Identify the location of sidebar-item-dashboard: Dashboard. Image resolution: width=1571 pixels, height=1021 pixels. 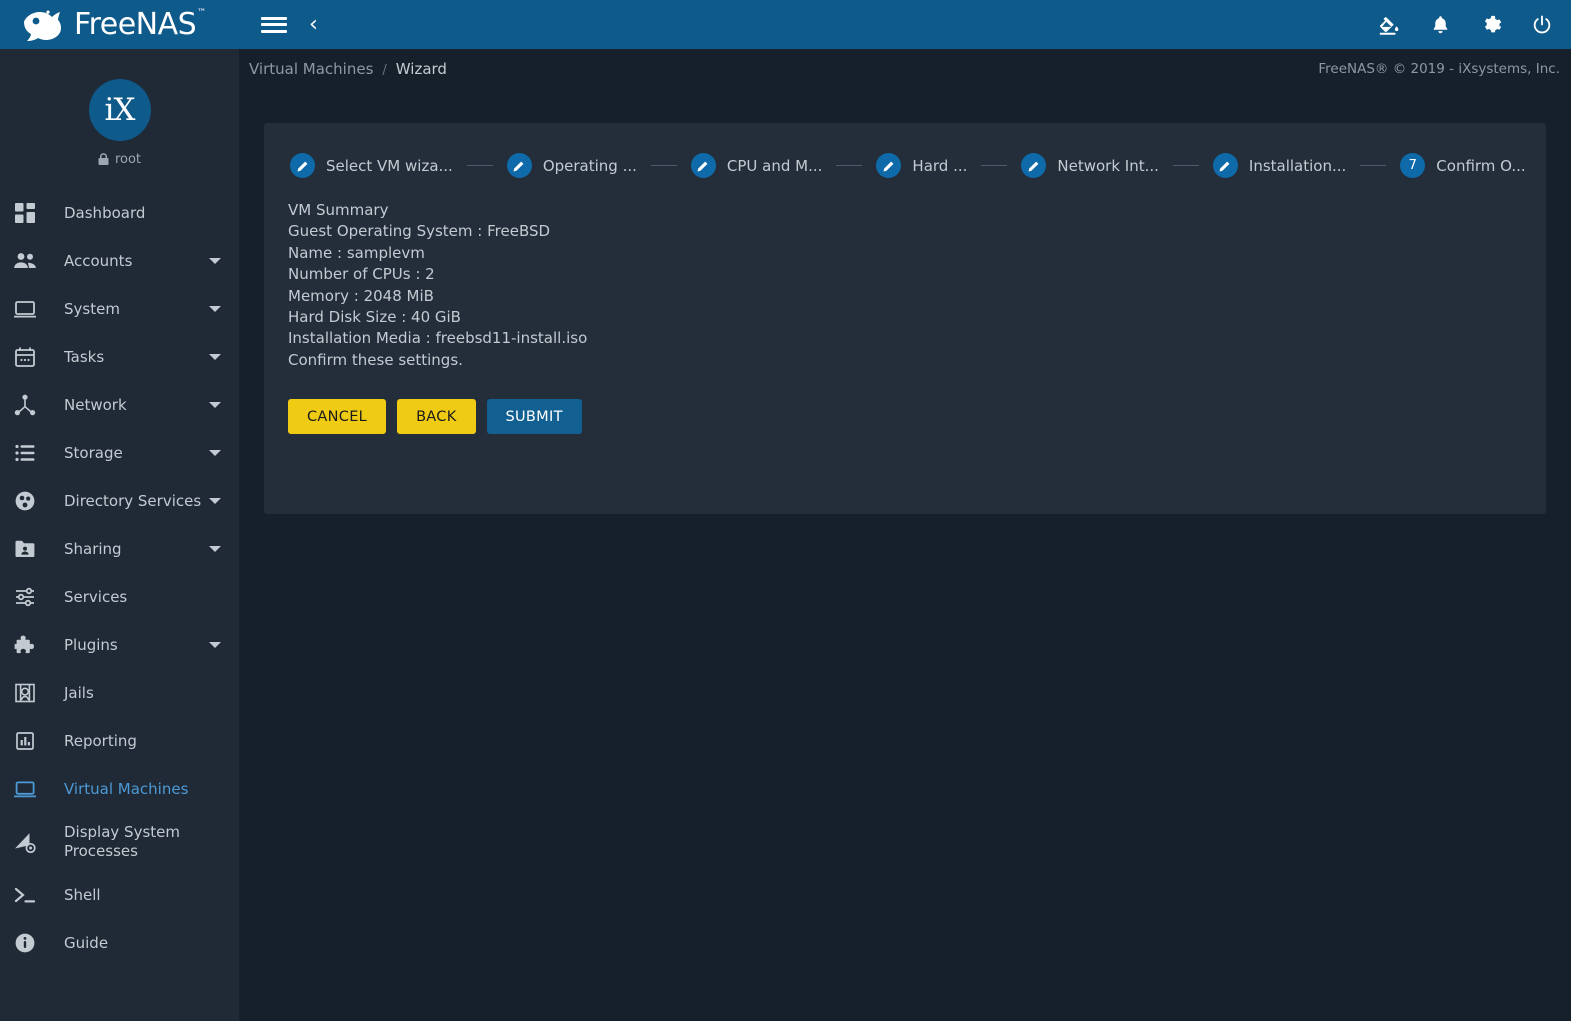
(119, 213).